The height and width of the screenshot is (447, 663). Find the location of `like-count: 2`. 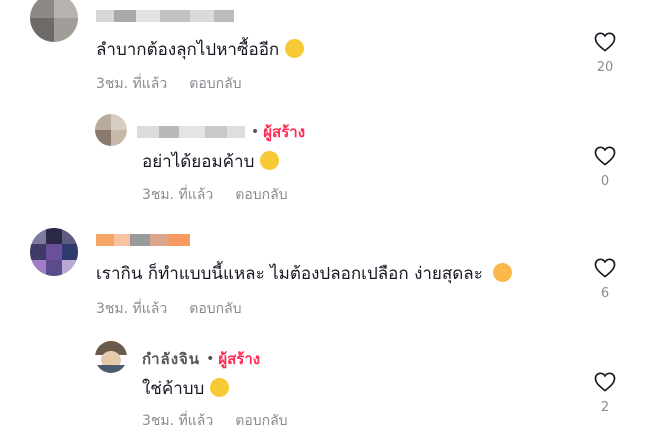

like-count: 2 is located at coordinates (605, 407).